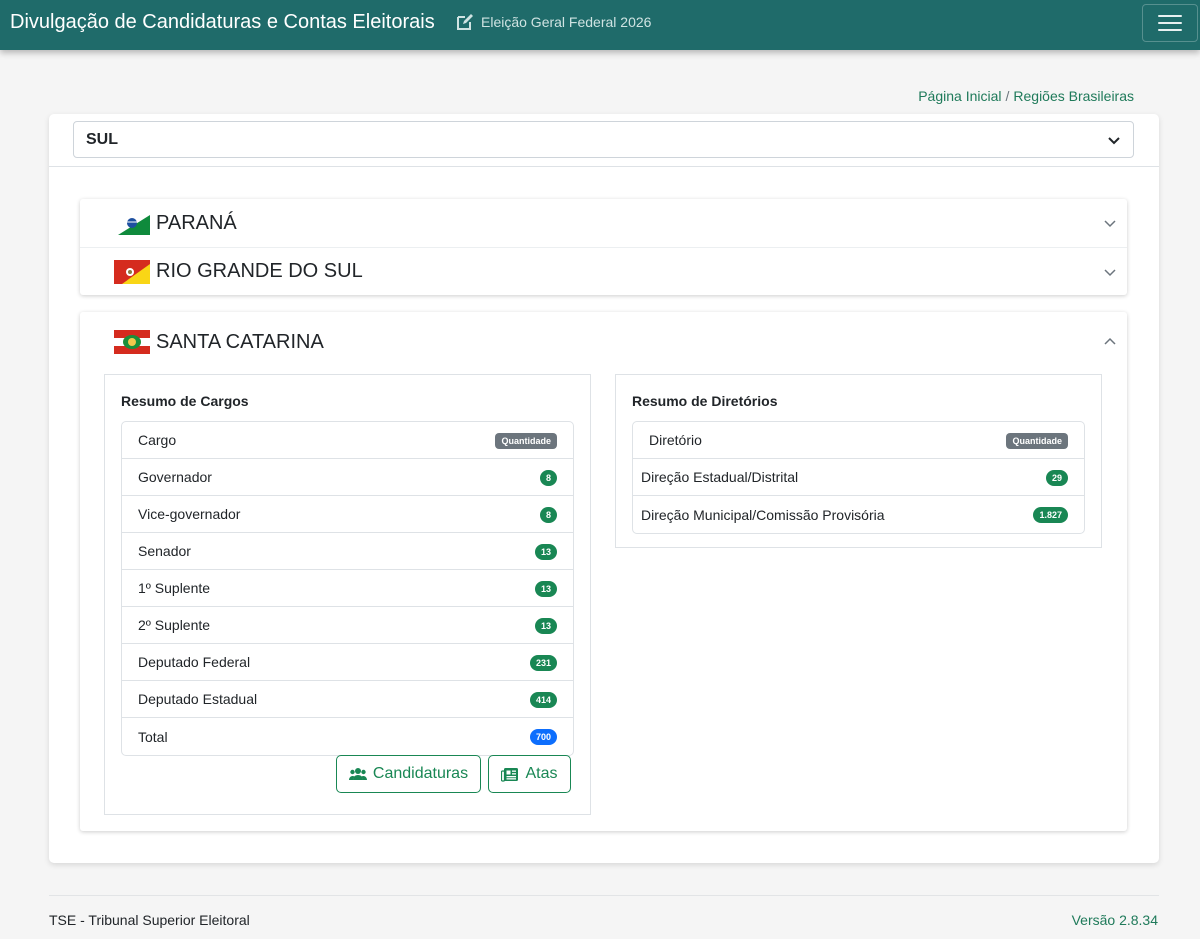 The width and height of the screenshot is (1200, 939). I want to click on atas-button: Atas, so click(529, 774).